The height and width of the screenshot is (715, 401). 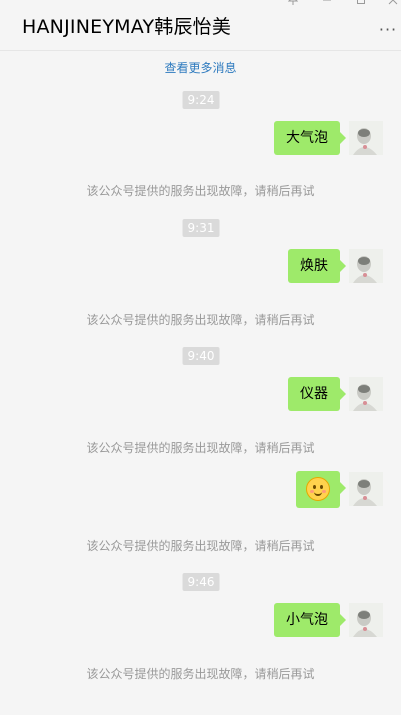 What do you see at coordinates (388, 30) in the screenshot?
I see `more-options-button: ···` at bounding box center [388, 30].